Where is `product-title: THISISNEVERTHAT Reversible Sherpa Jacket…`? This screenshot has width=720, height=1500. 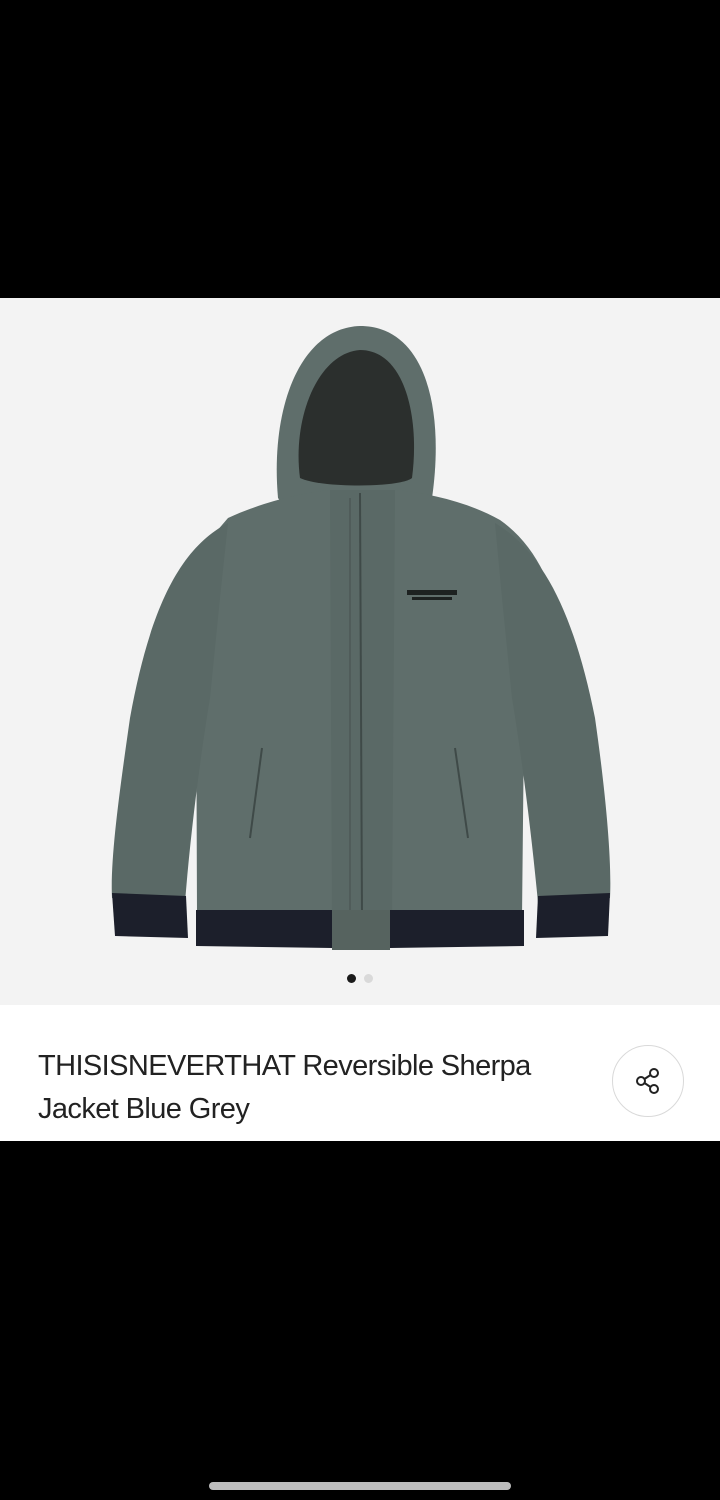
product-title: THISISNEVERTHAT Reversible Sherpa Jacket… is located at coordinates (284, 1087).